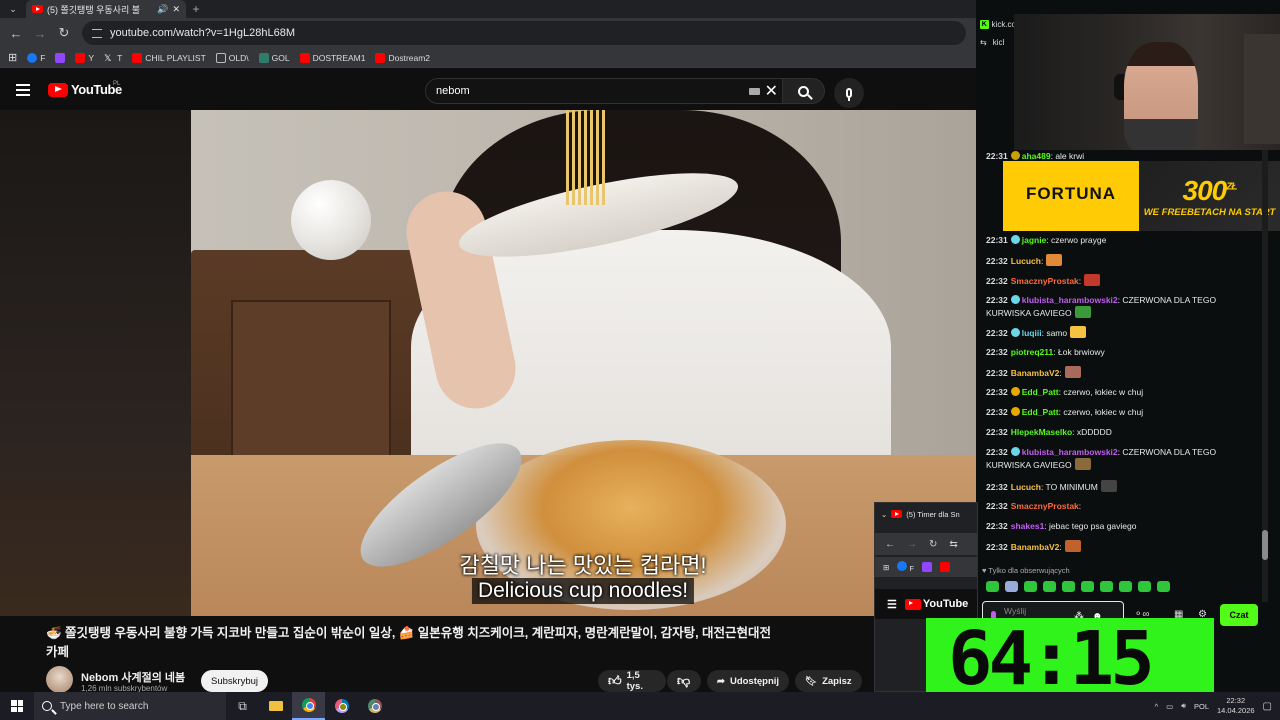 This screenshot has height=720, width=1280. What do you see at coordinates (849, 93) in the screenshot?
I see `voice-search-button` at bounding box center [849, 93].